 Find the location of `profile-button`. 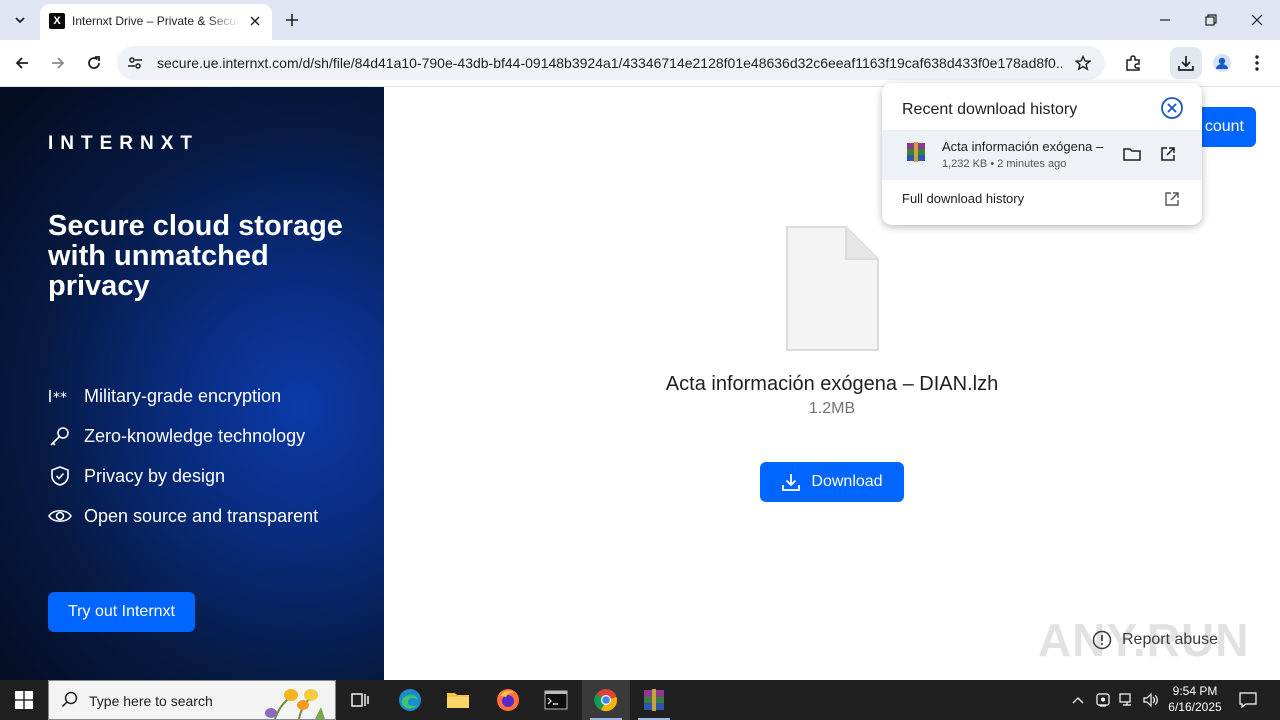

profile-button is located at coordinates (1222, 63).